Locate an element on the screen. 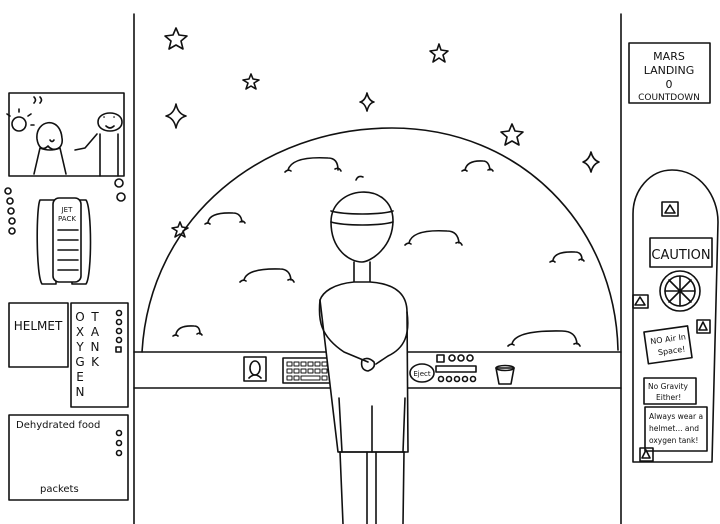 The image size is (720, 524). astronaut-figure is located at coordinates (363, 349).